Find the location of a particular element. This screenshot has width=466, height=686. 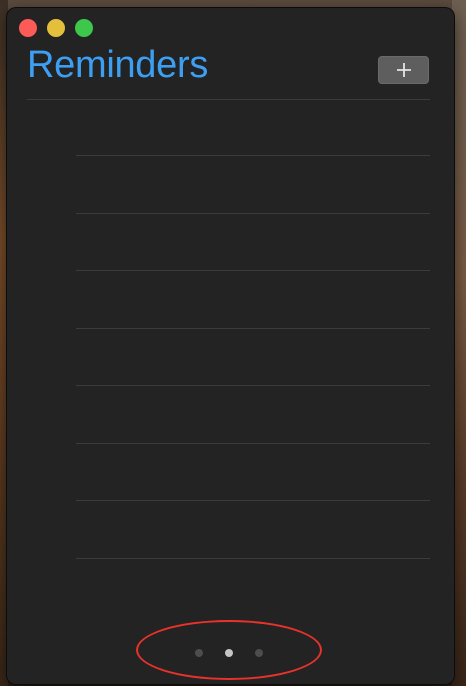

plus-icon is located at coordinates (403, 70).